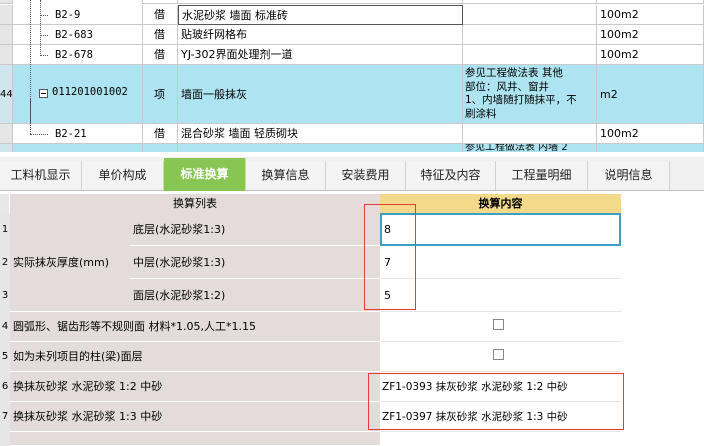  Describe the element at coordinates (481, 113) in the screenshot. I see `spec-line: 刷涂料` at that location.